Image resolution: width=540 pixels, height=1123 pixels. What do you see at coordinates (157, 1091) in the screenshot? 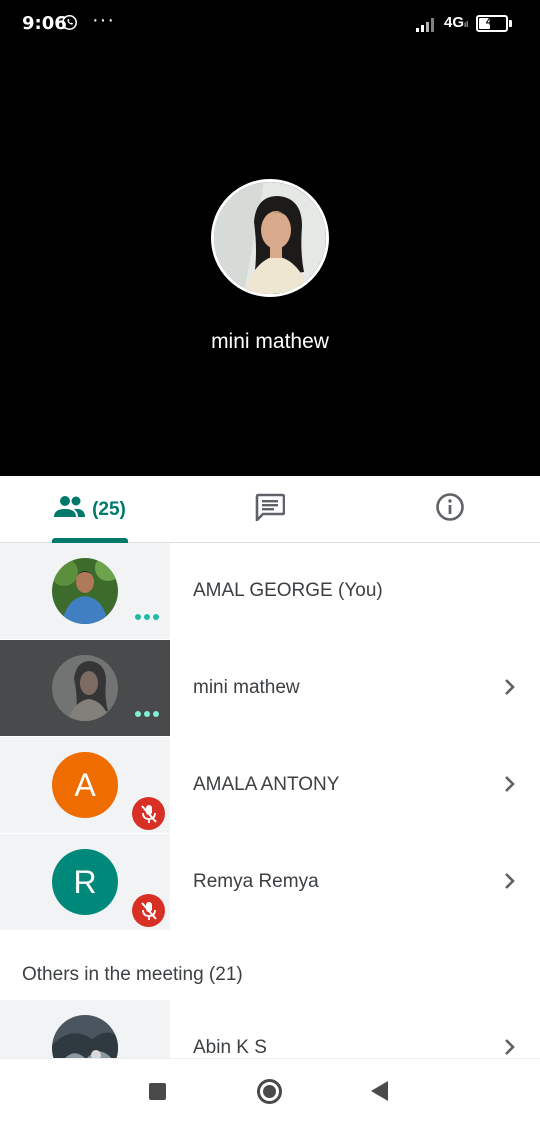
I see `recents-button` at bounding box center [157, 1091].